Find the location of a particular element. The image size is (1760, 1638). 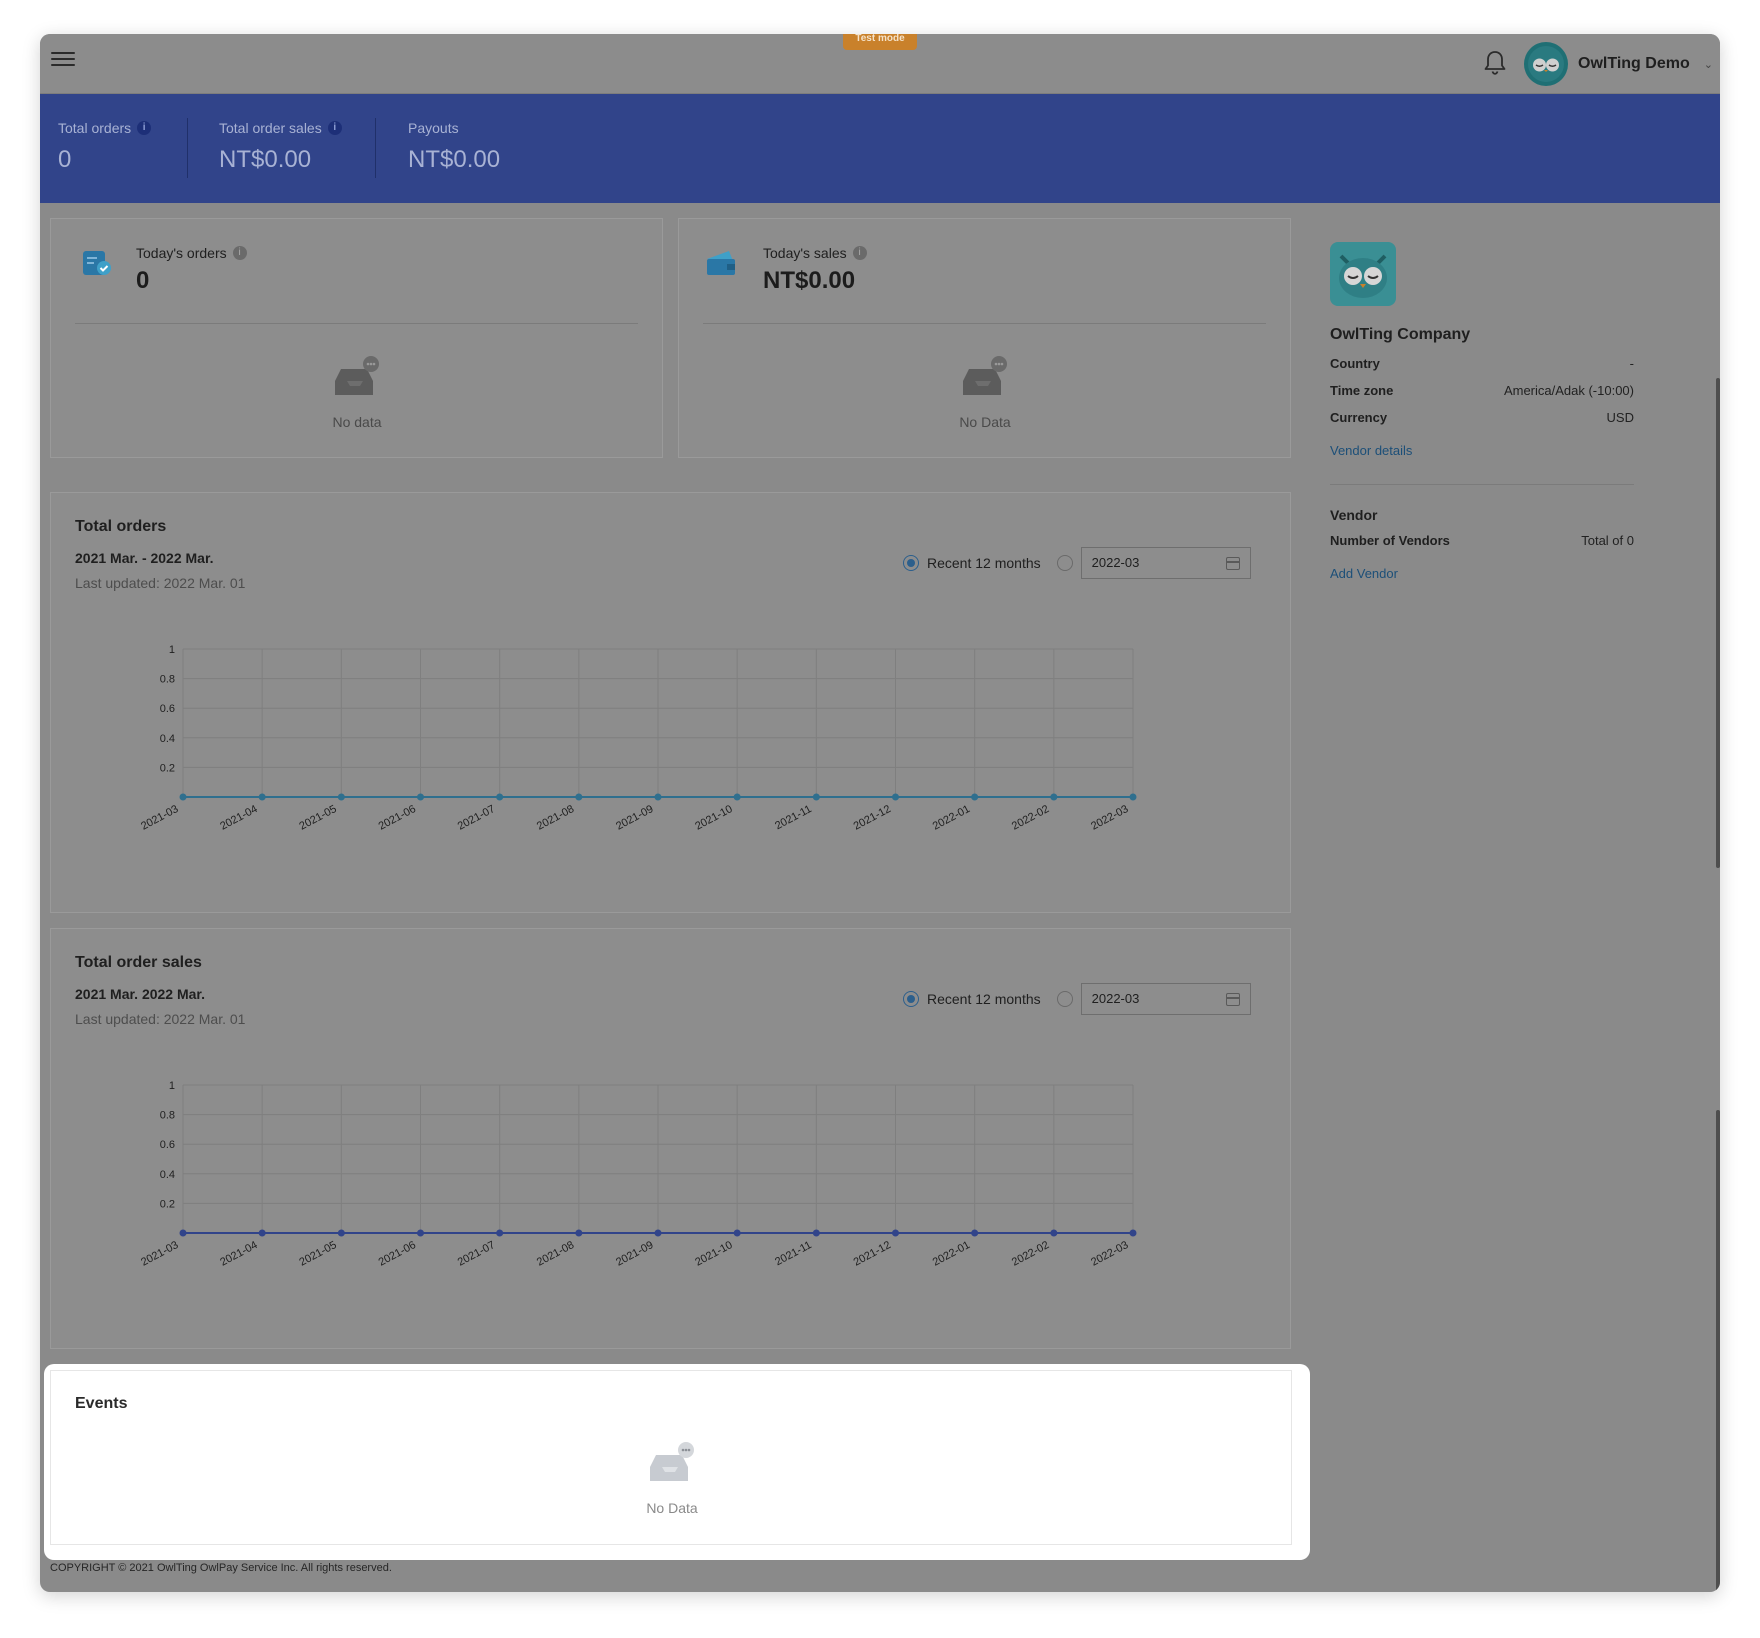

x-tick-label: 2021-10 is located at coordinates (713, 1254).